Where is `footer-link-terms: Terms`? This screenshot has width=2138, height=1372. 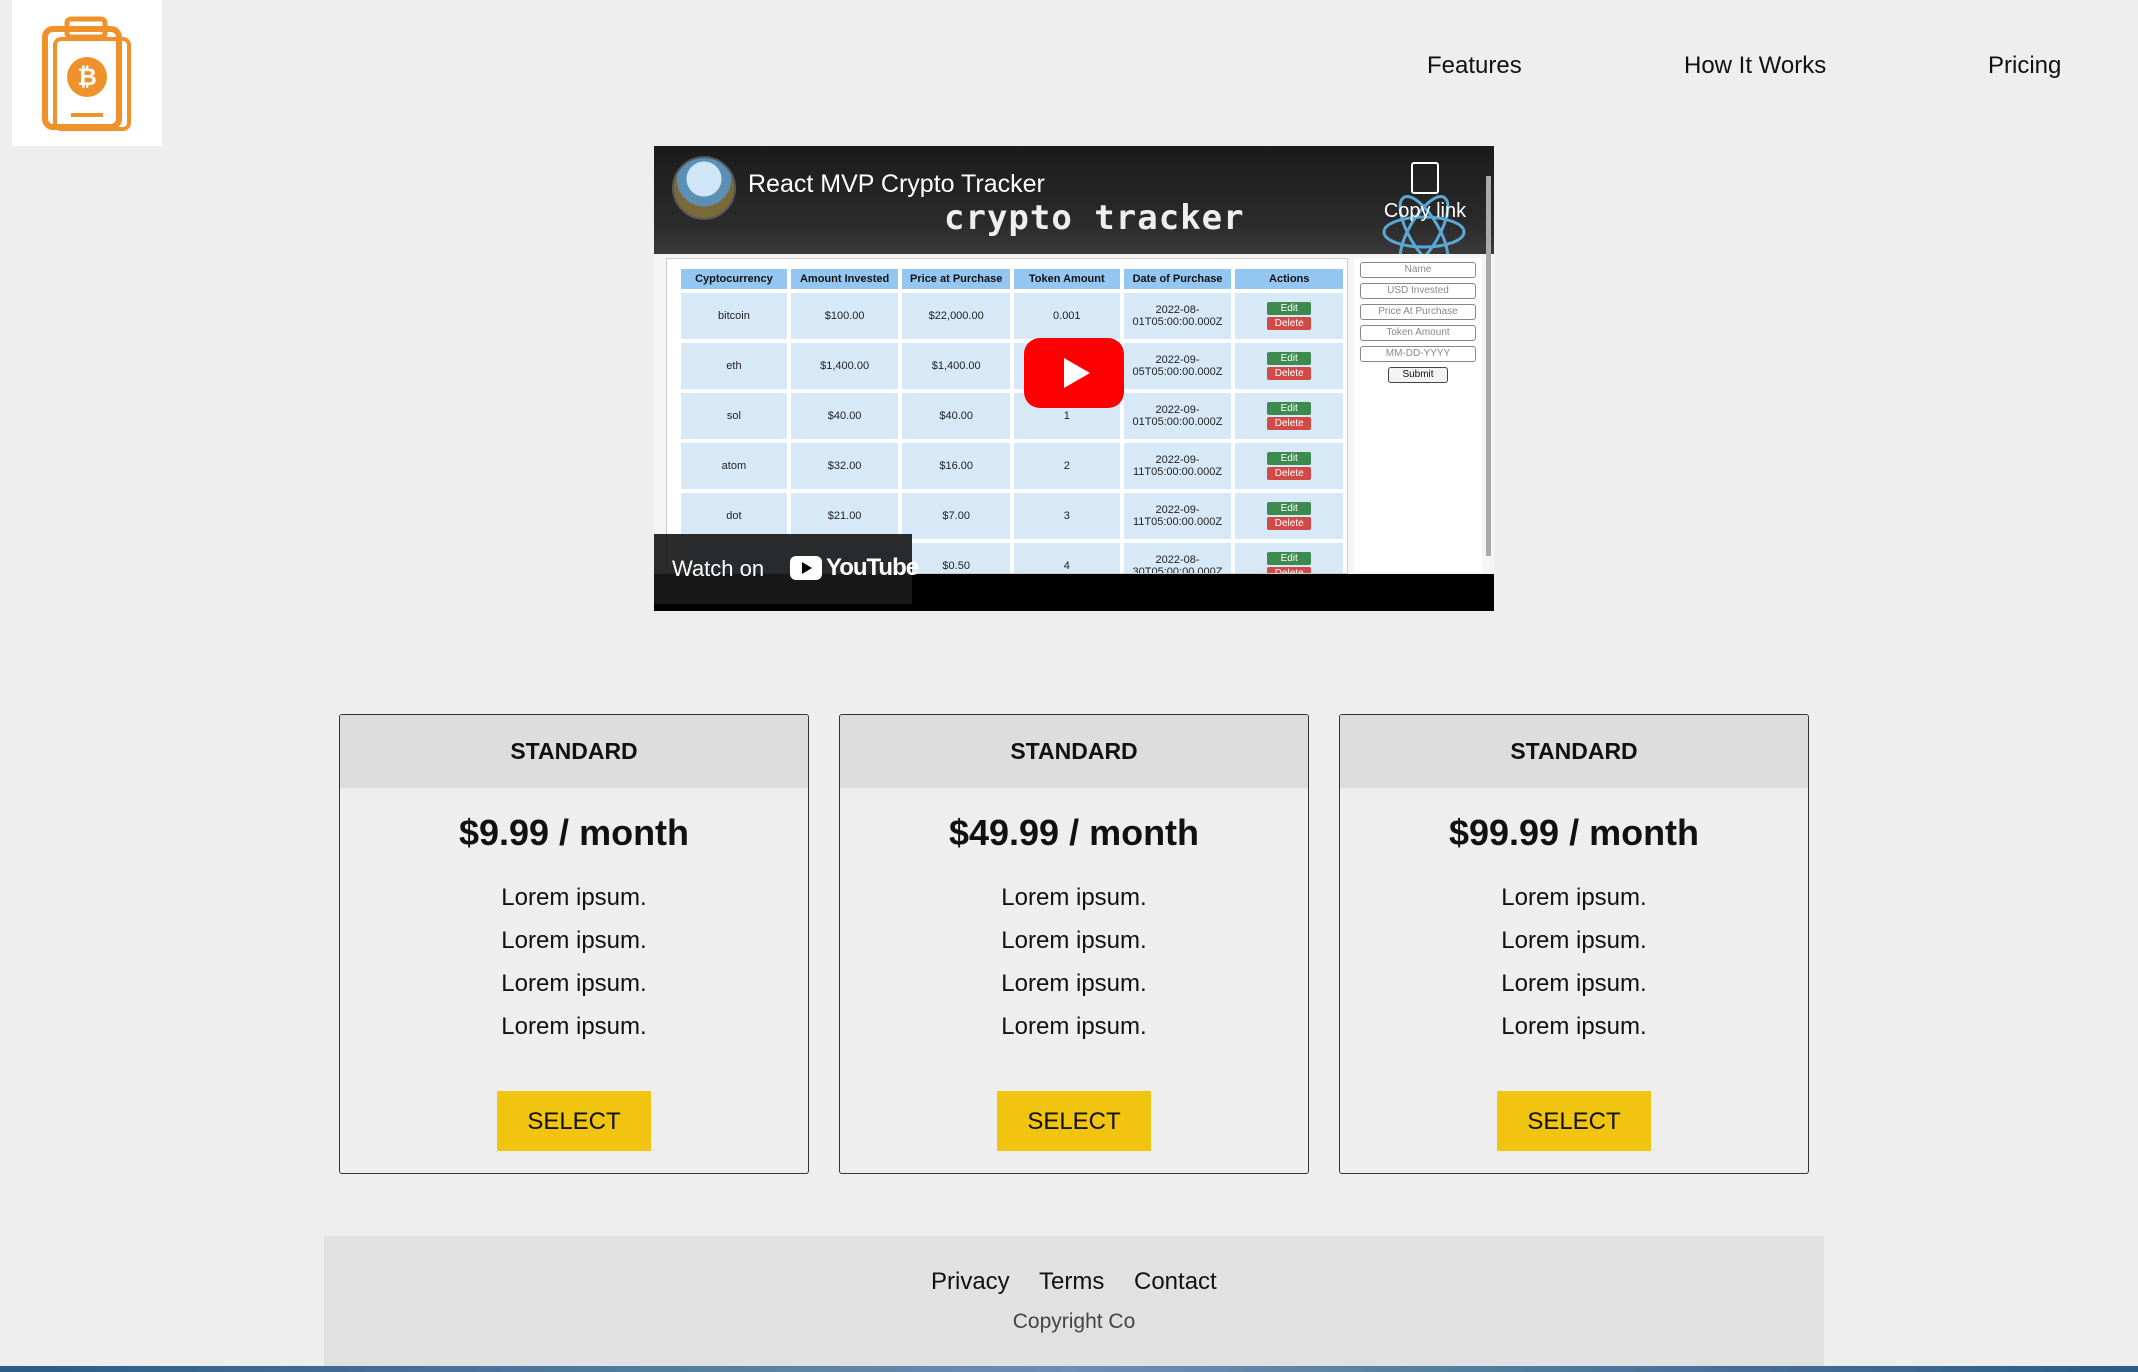 footer-link-terms: Terms is located at coordinates (1071, 1282).